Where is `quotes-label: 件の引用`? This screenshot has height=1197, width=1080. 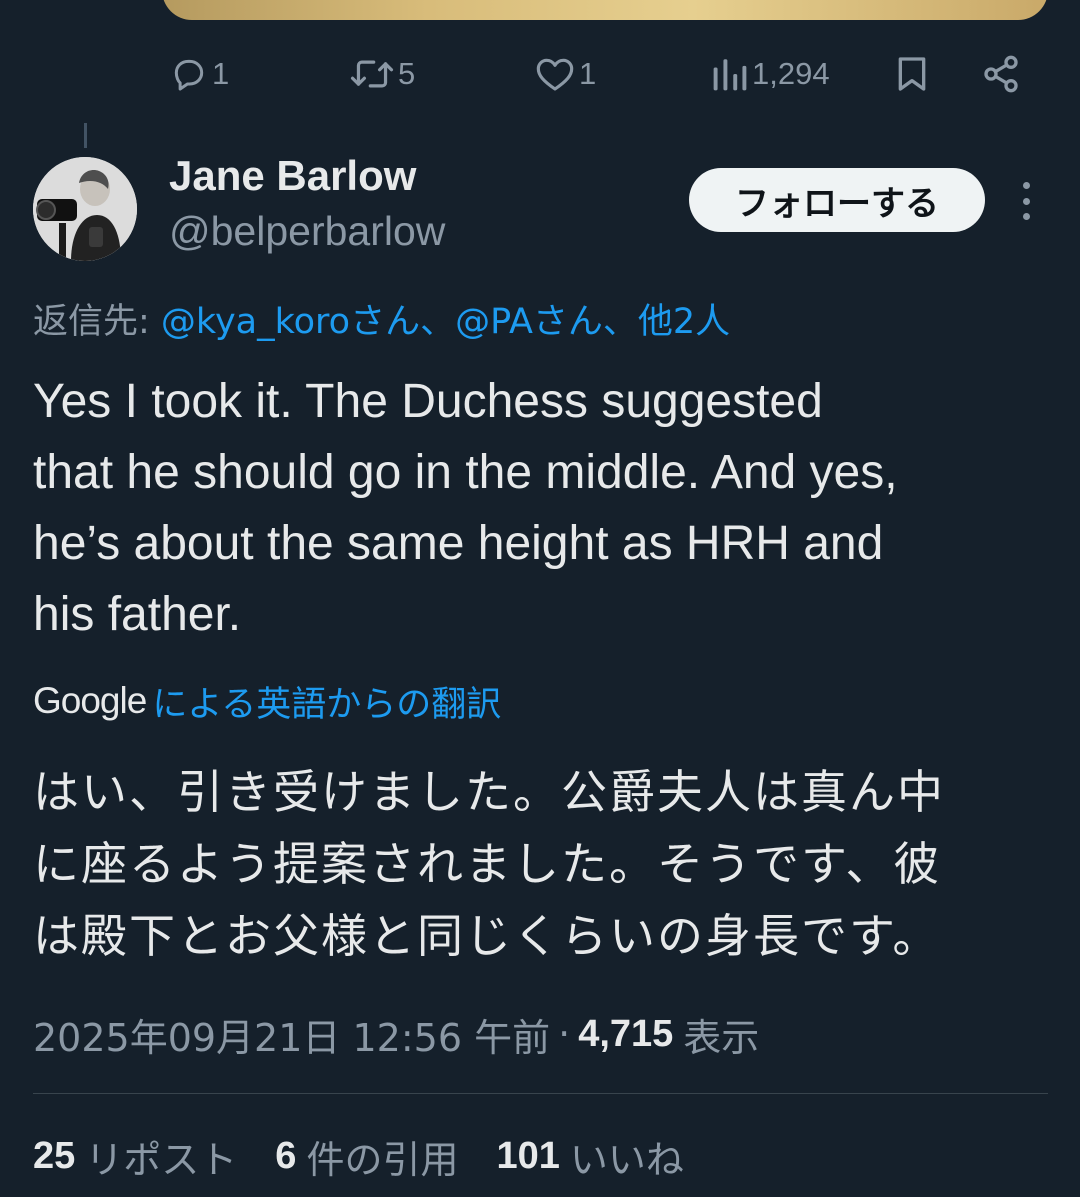
quotes-label: 件の引用 is located at coordinates (382, 1159).